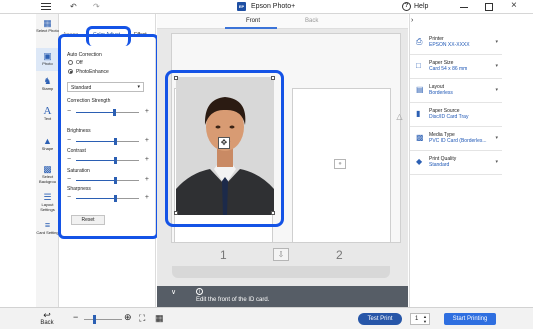 This screenshot has height=329, width=533. Describe the element at coordinates (406, 6) in the screenshot. I see `help-icon: ?` at that location.